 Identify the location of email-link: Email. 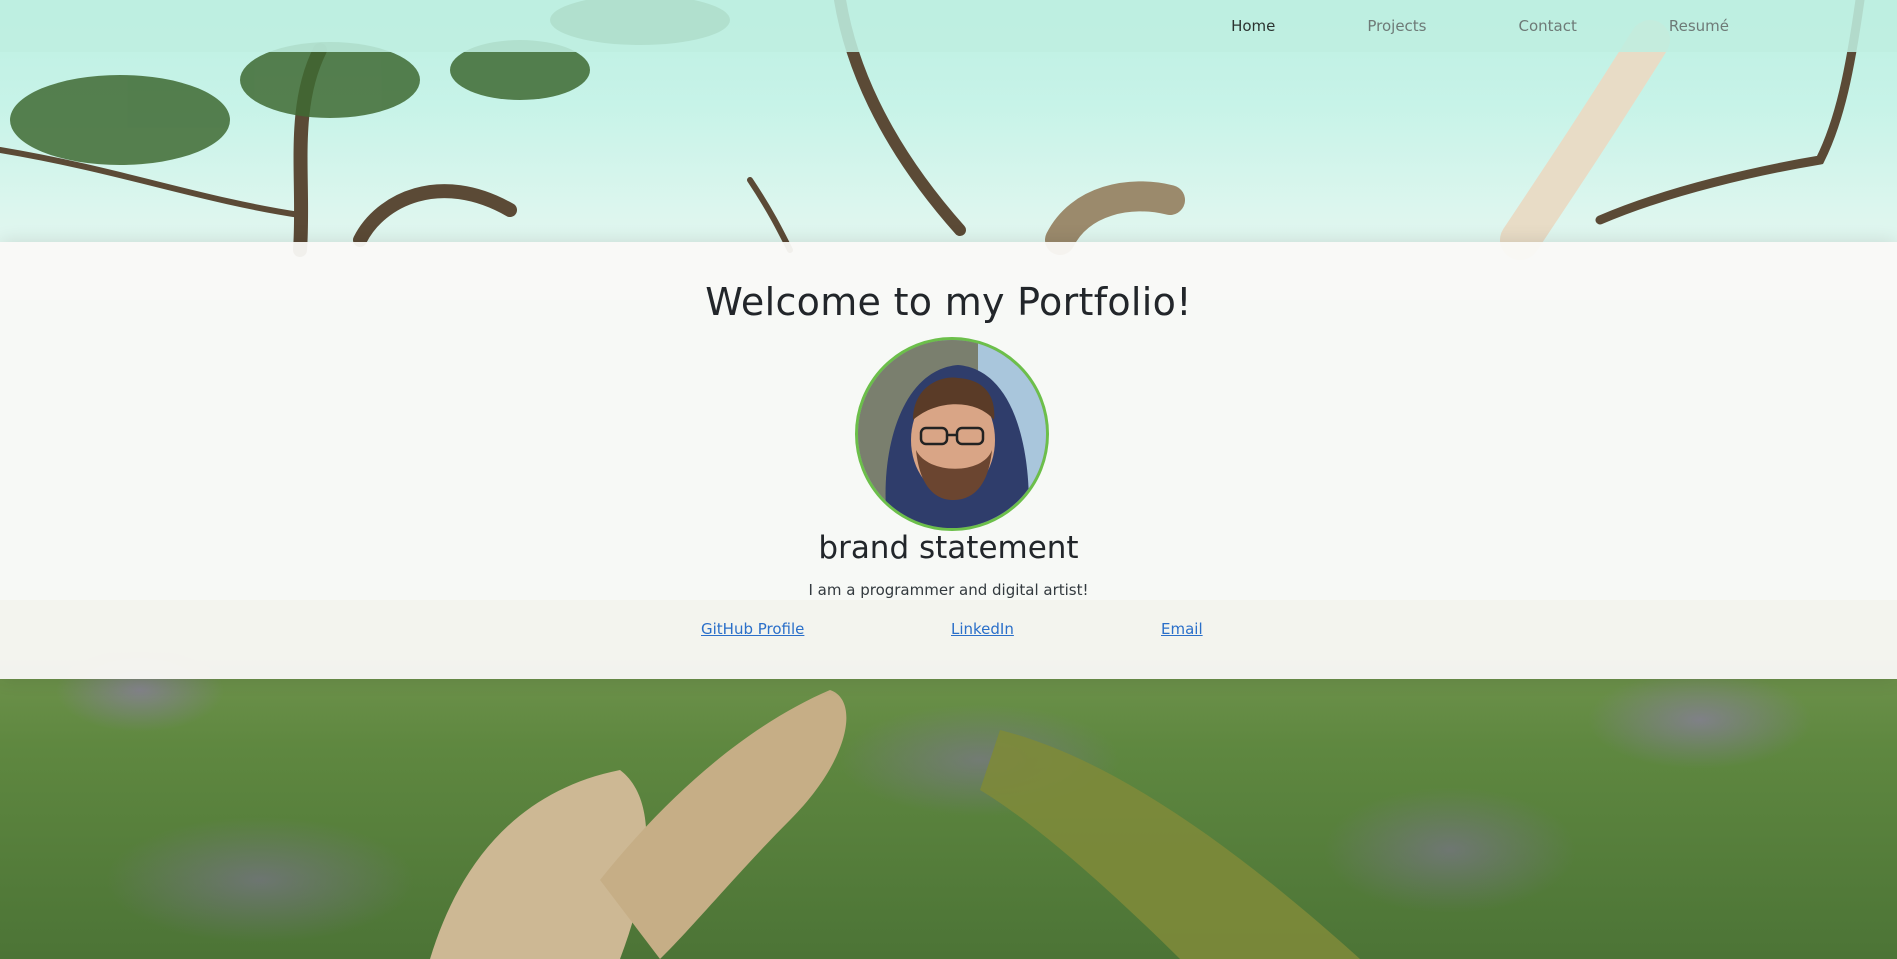
(1182, 629).